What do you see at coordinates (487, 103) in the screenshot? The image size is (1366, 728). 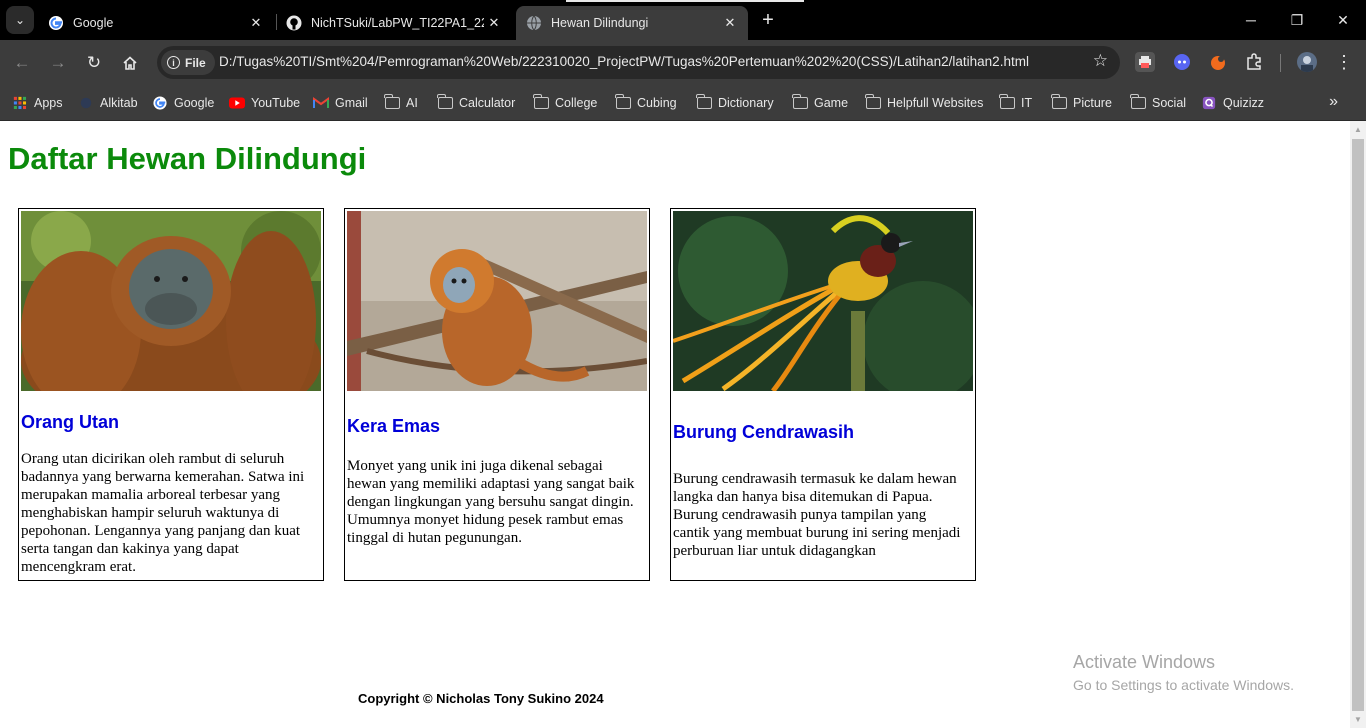 I see `bookmark-label: Calculator` at bounding box center [487, 103].